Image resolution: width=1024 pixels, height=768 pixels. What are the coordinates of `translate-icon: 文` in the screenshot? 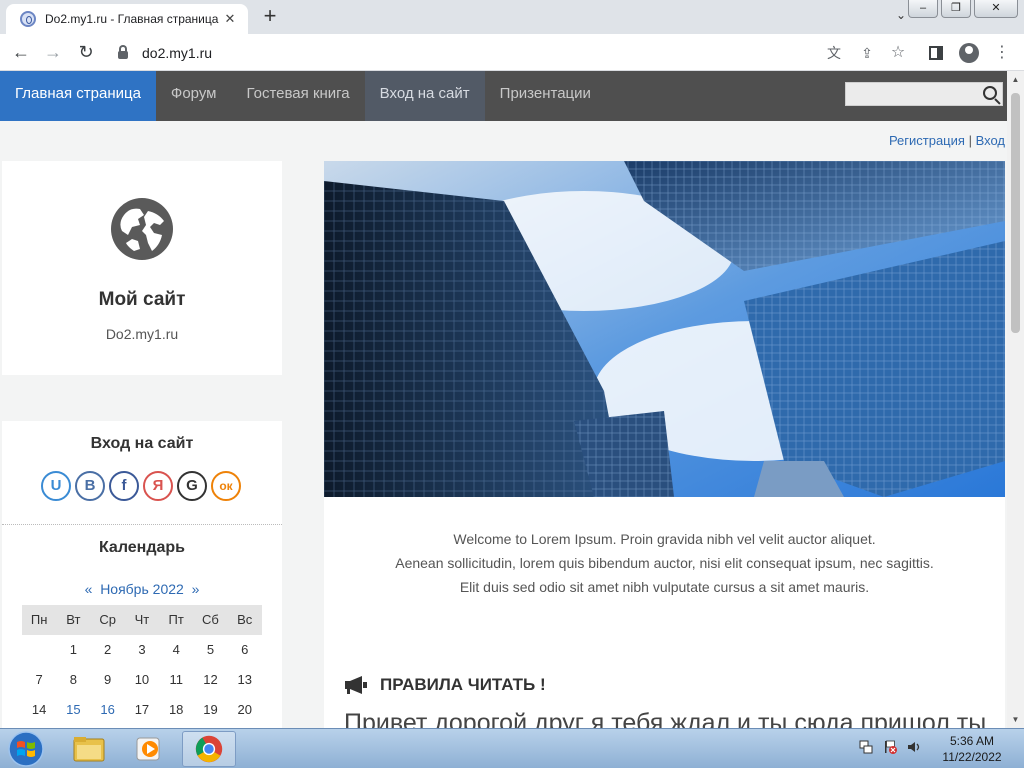 It's located at (834, 53).